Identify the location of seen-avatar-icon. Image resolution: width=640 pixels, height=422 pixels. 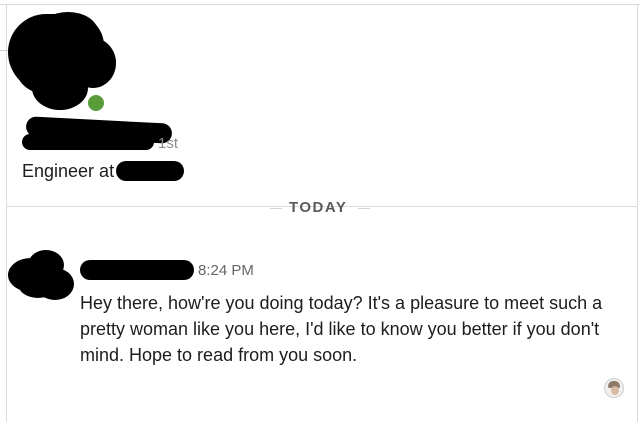
(614, 388).